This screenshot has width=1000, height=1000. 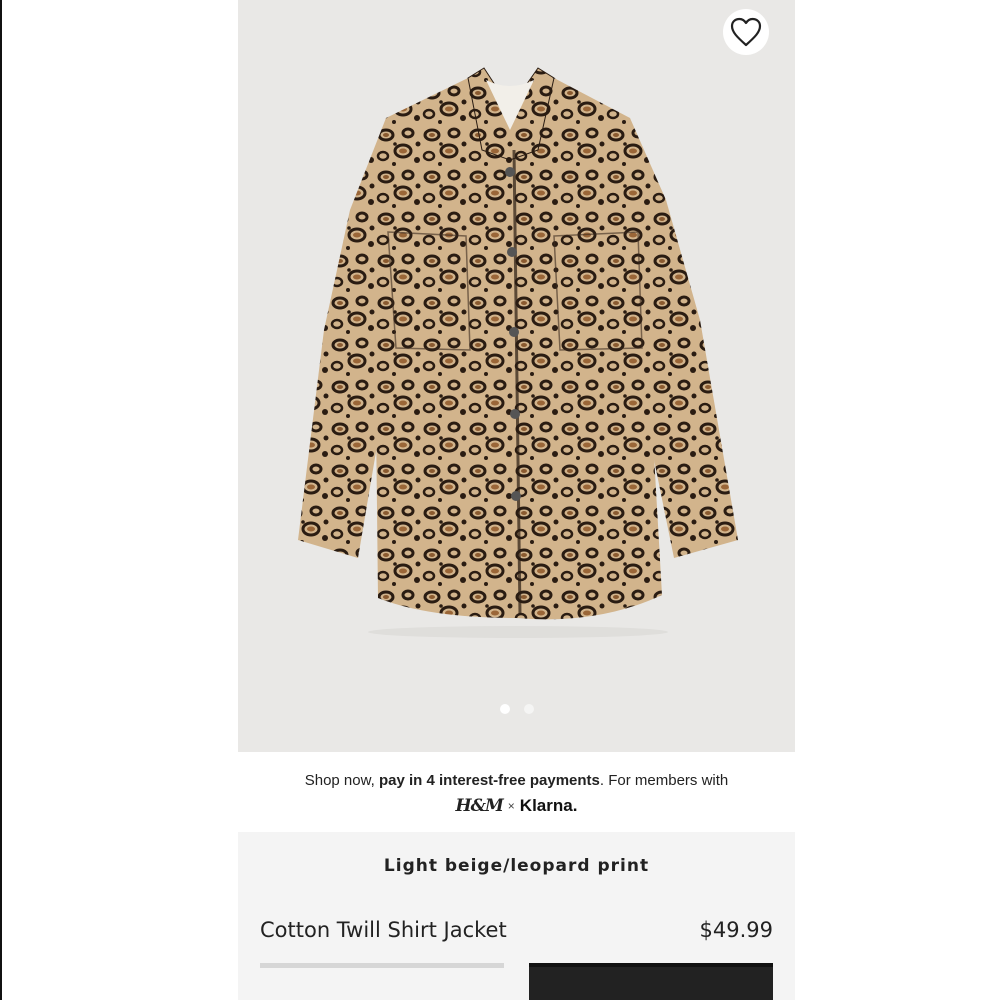 What do you see at coordinates (664, 780) in the screenshot?
I see `banner-text-suffix: . For members with` at bounding box center [664, 780].